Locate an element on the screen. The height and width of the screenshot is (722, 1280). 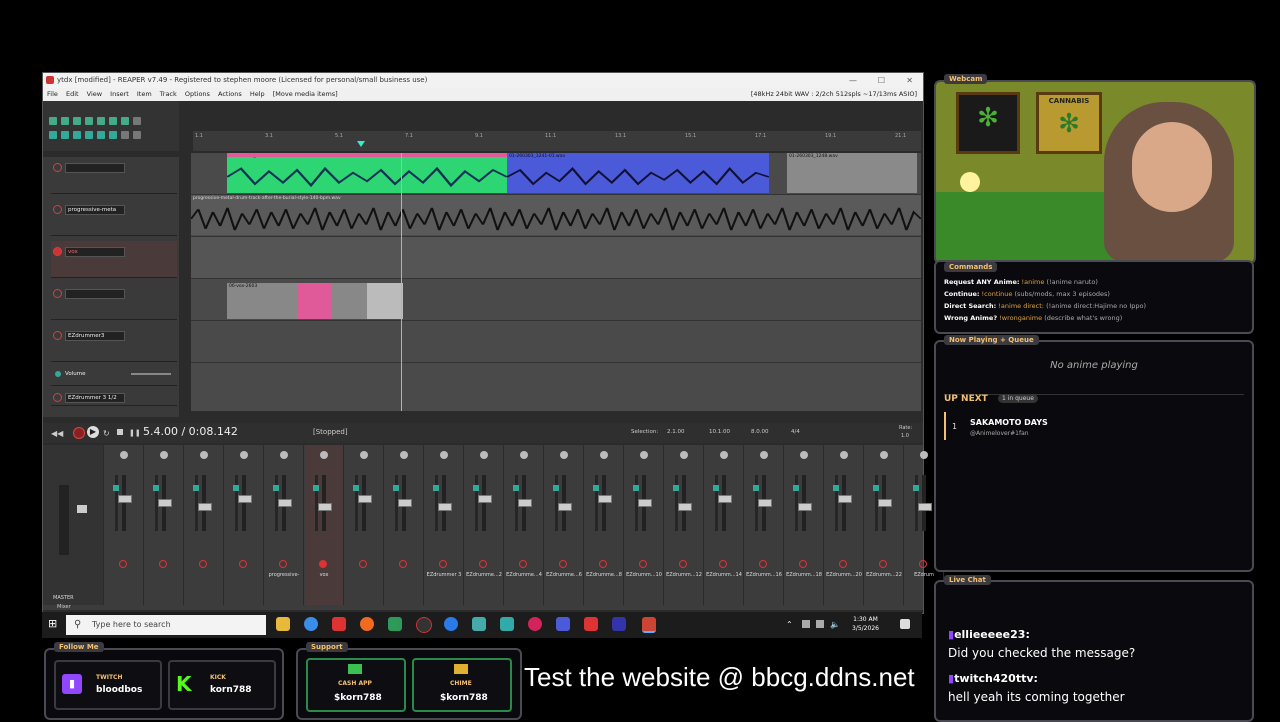
firefox-icon is located at coordinates (367, 624).